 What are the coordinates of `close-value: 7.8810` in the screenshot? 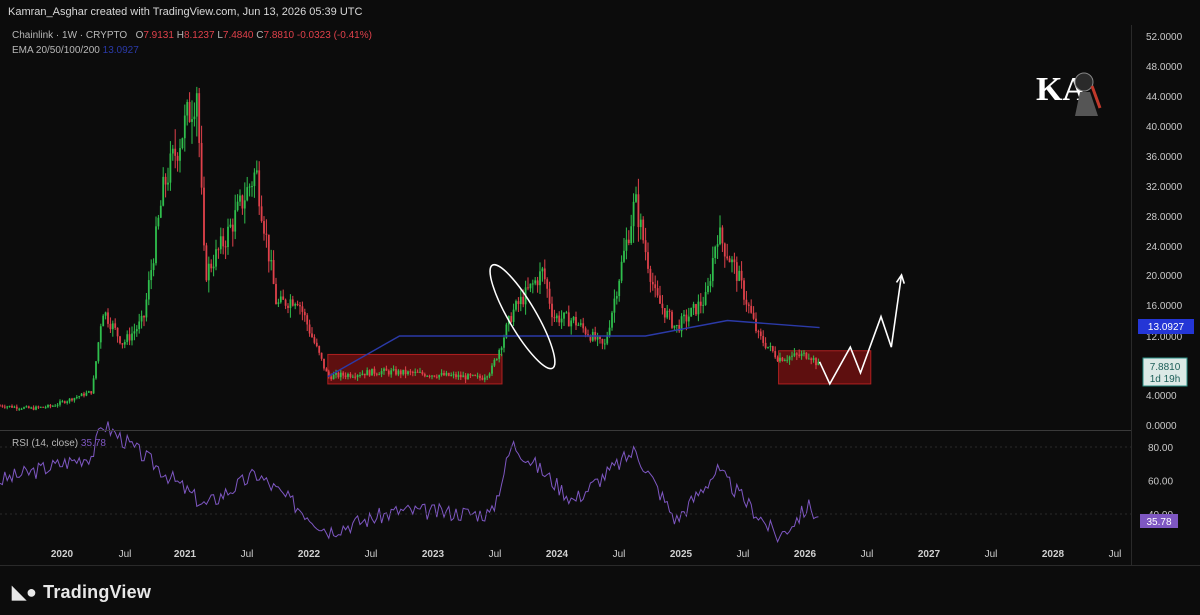 It's located at (279, 35).